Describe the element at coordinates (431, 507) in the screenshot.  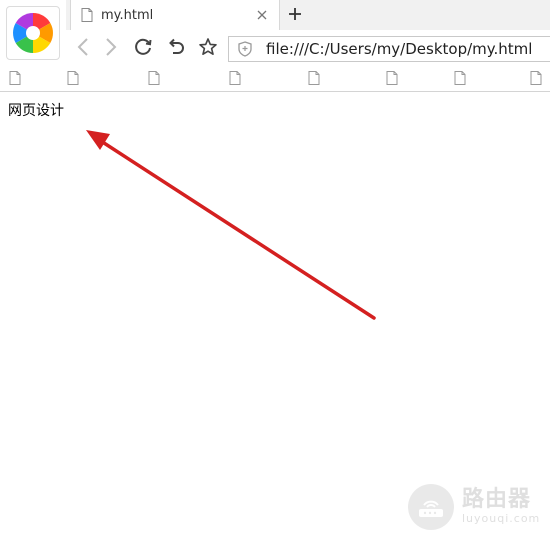
I see `router-icon` at that location.